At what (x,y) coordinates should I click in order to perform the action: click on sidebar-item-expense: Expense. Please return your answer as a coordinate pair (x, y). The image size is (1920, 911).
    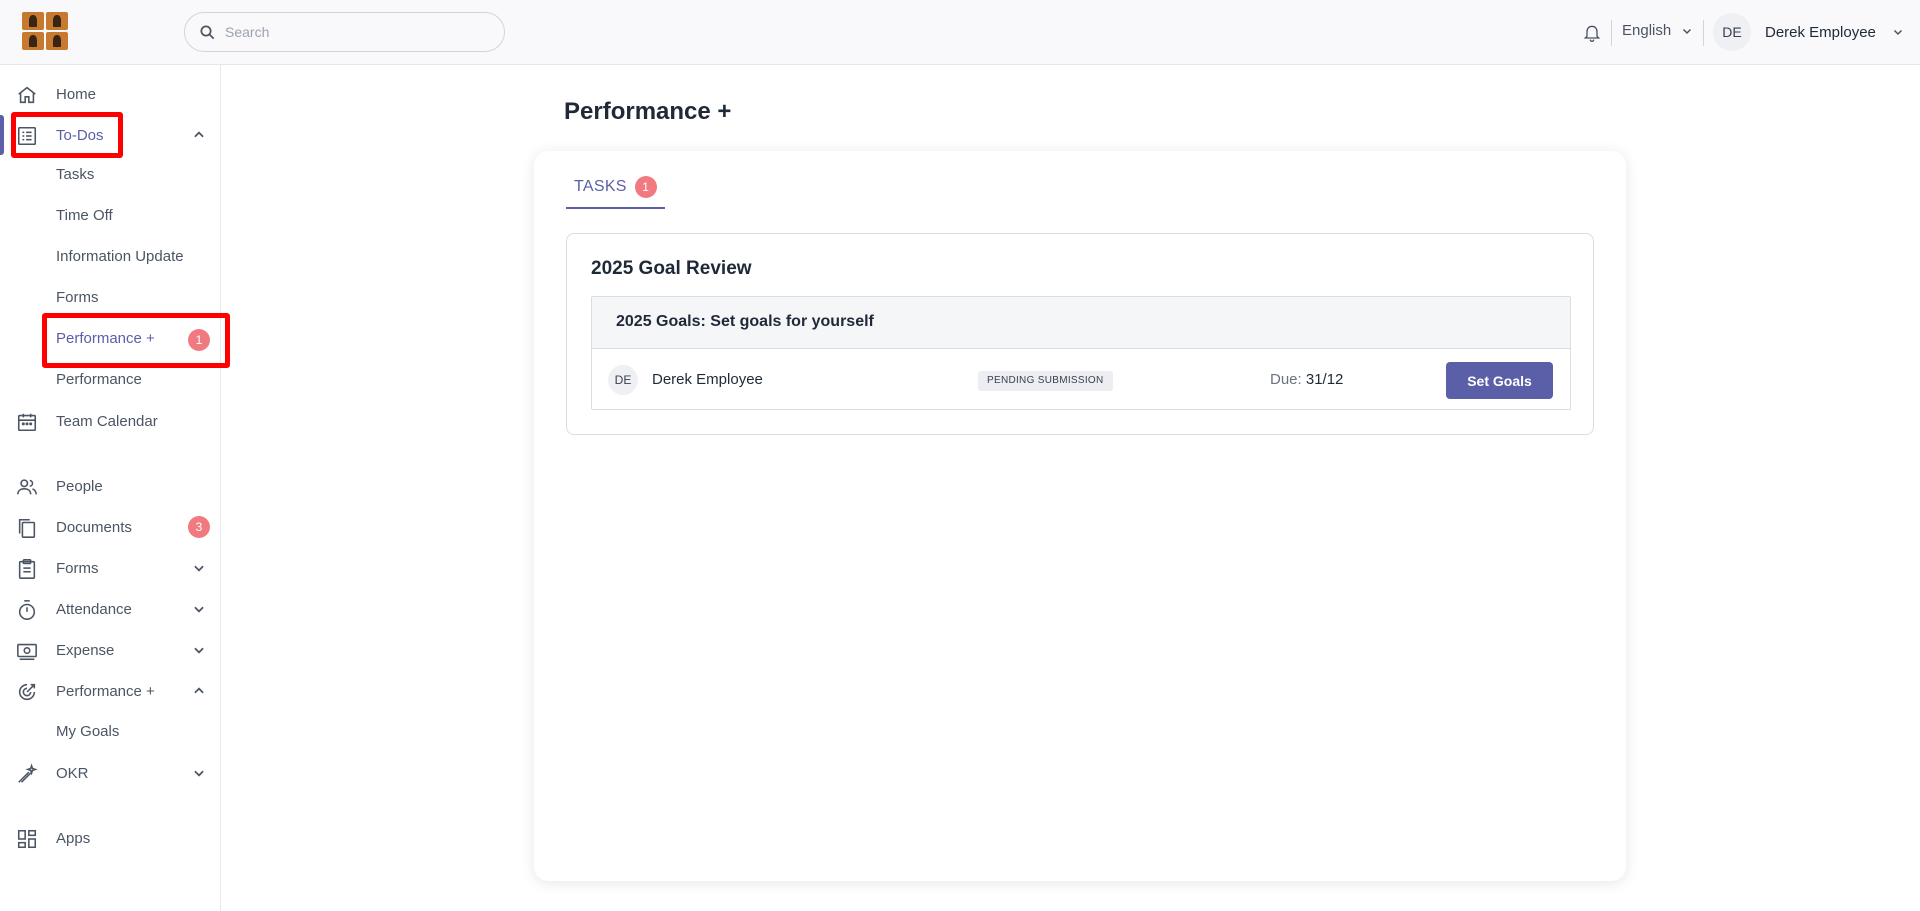
    Looking at the image, I should click on (110, 650).